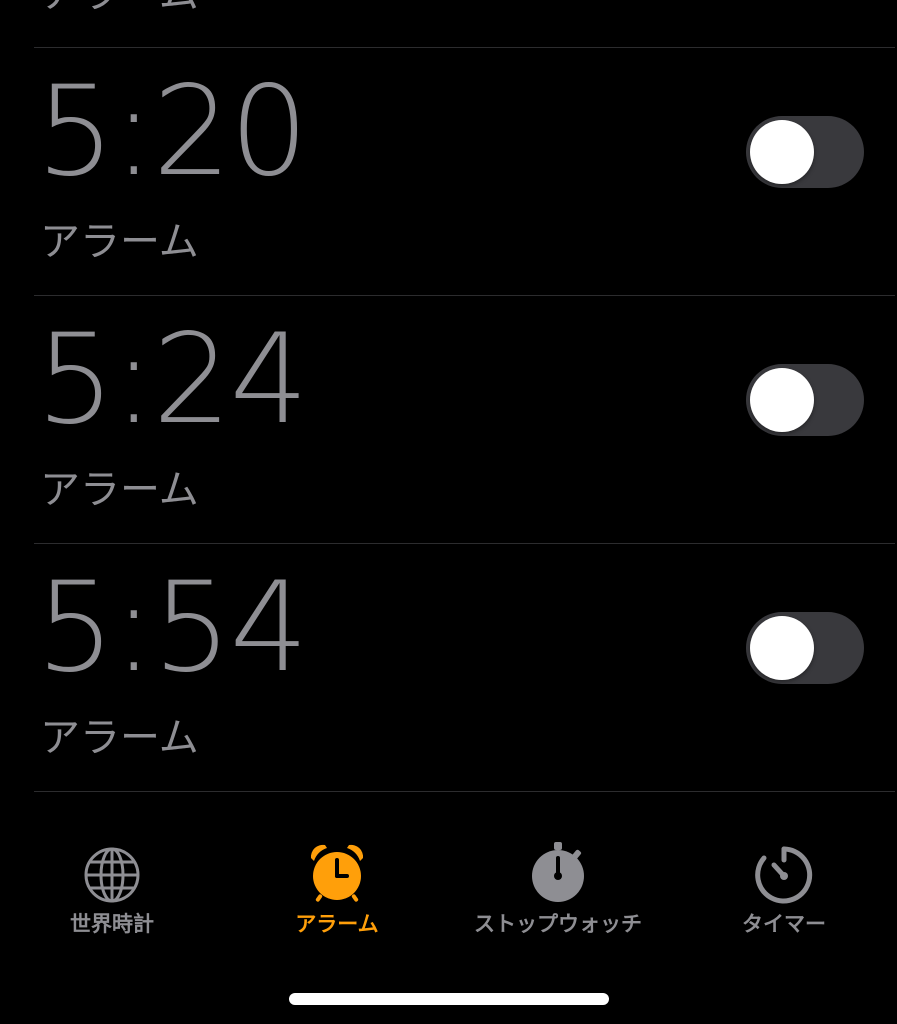  Describe the element at coordinates (337, 873) in the screenshot. I see `alarm-clock-icon` at that location.